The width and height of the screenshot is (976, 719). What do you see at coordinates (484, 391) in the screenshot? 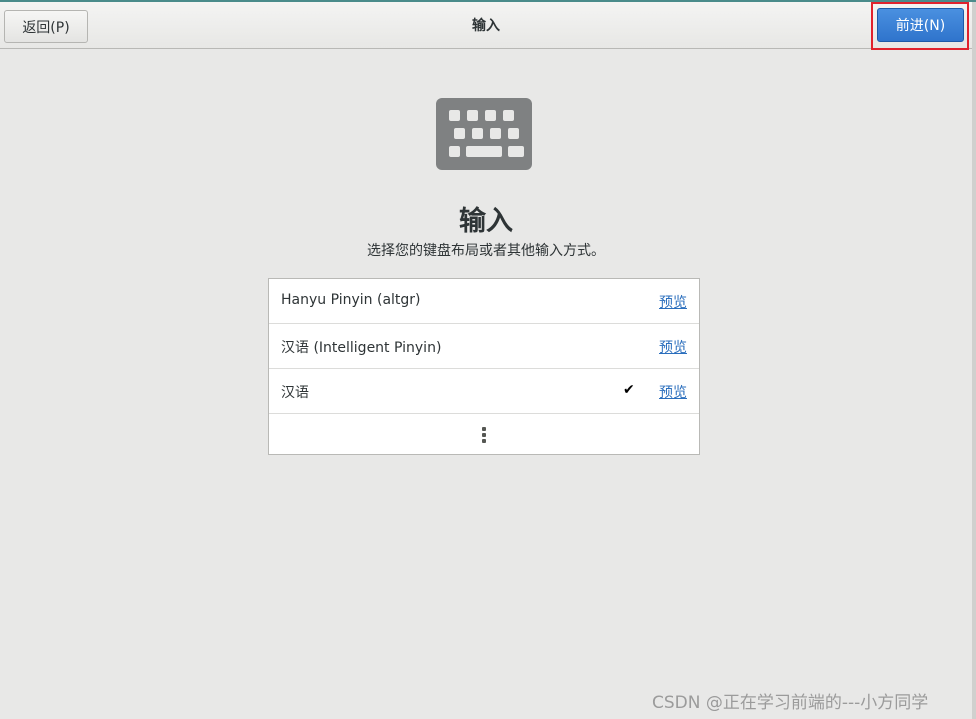
I see `list-item: 汉语 ✔ 预览` at bounding box center [484, 391].